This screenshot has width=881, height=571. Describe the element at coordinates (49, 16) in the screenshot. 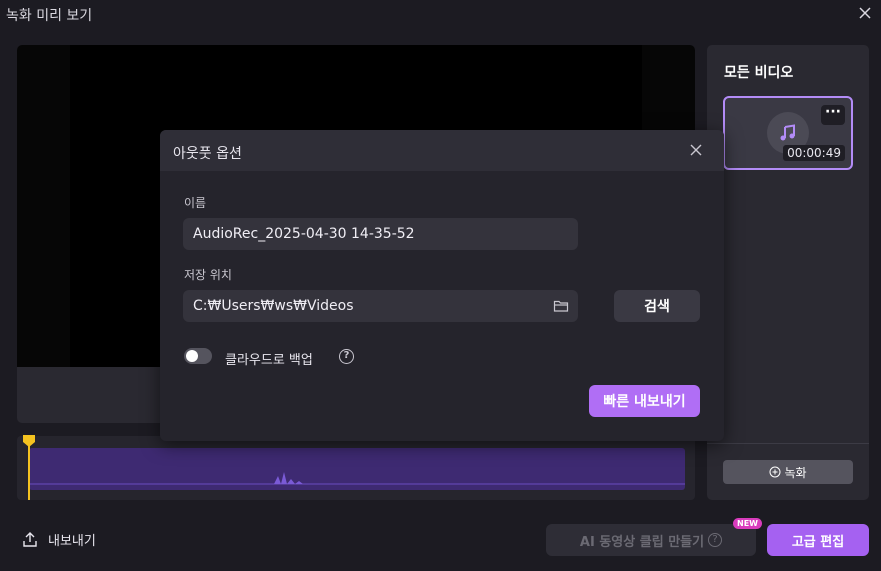

I see `window-title: 녹화 미리 보기` at that location.